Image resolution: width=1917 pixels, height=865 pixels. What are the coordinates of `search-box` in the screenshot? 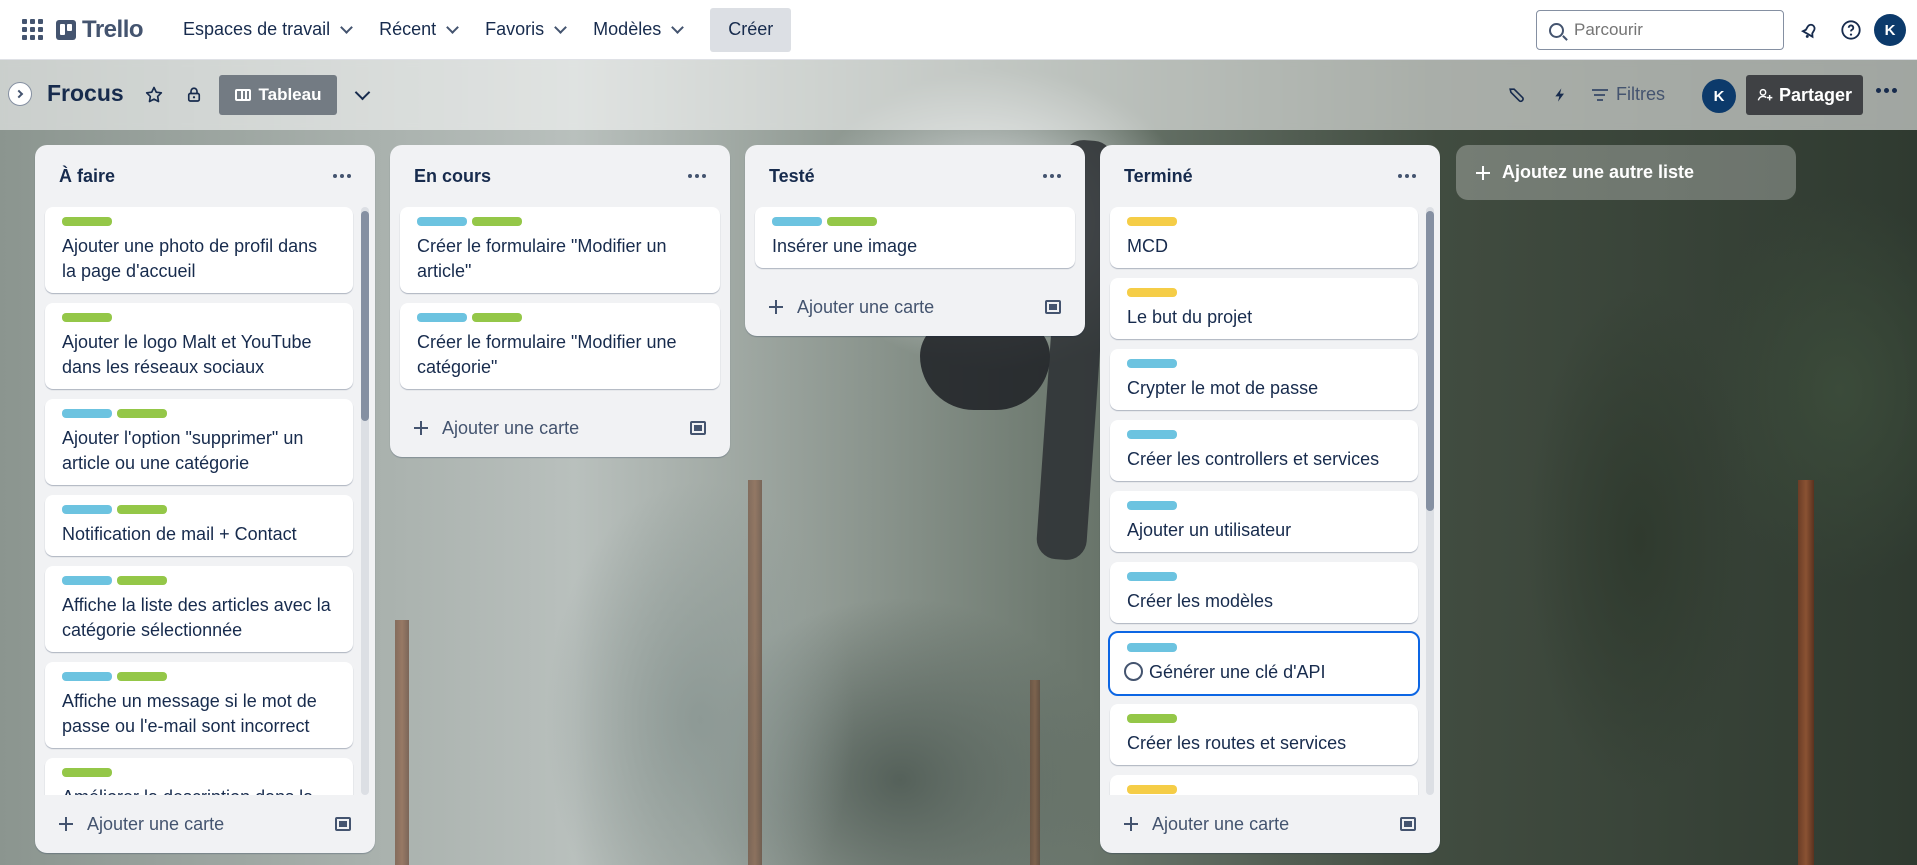 It's located at (1660, 30).